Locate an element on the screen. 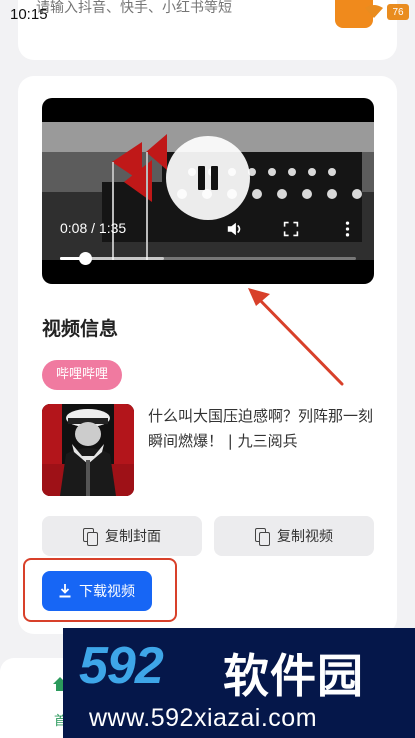  battery-icon: 76 is located at coordinates (398, 12).